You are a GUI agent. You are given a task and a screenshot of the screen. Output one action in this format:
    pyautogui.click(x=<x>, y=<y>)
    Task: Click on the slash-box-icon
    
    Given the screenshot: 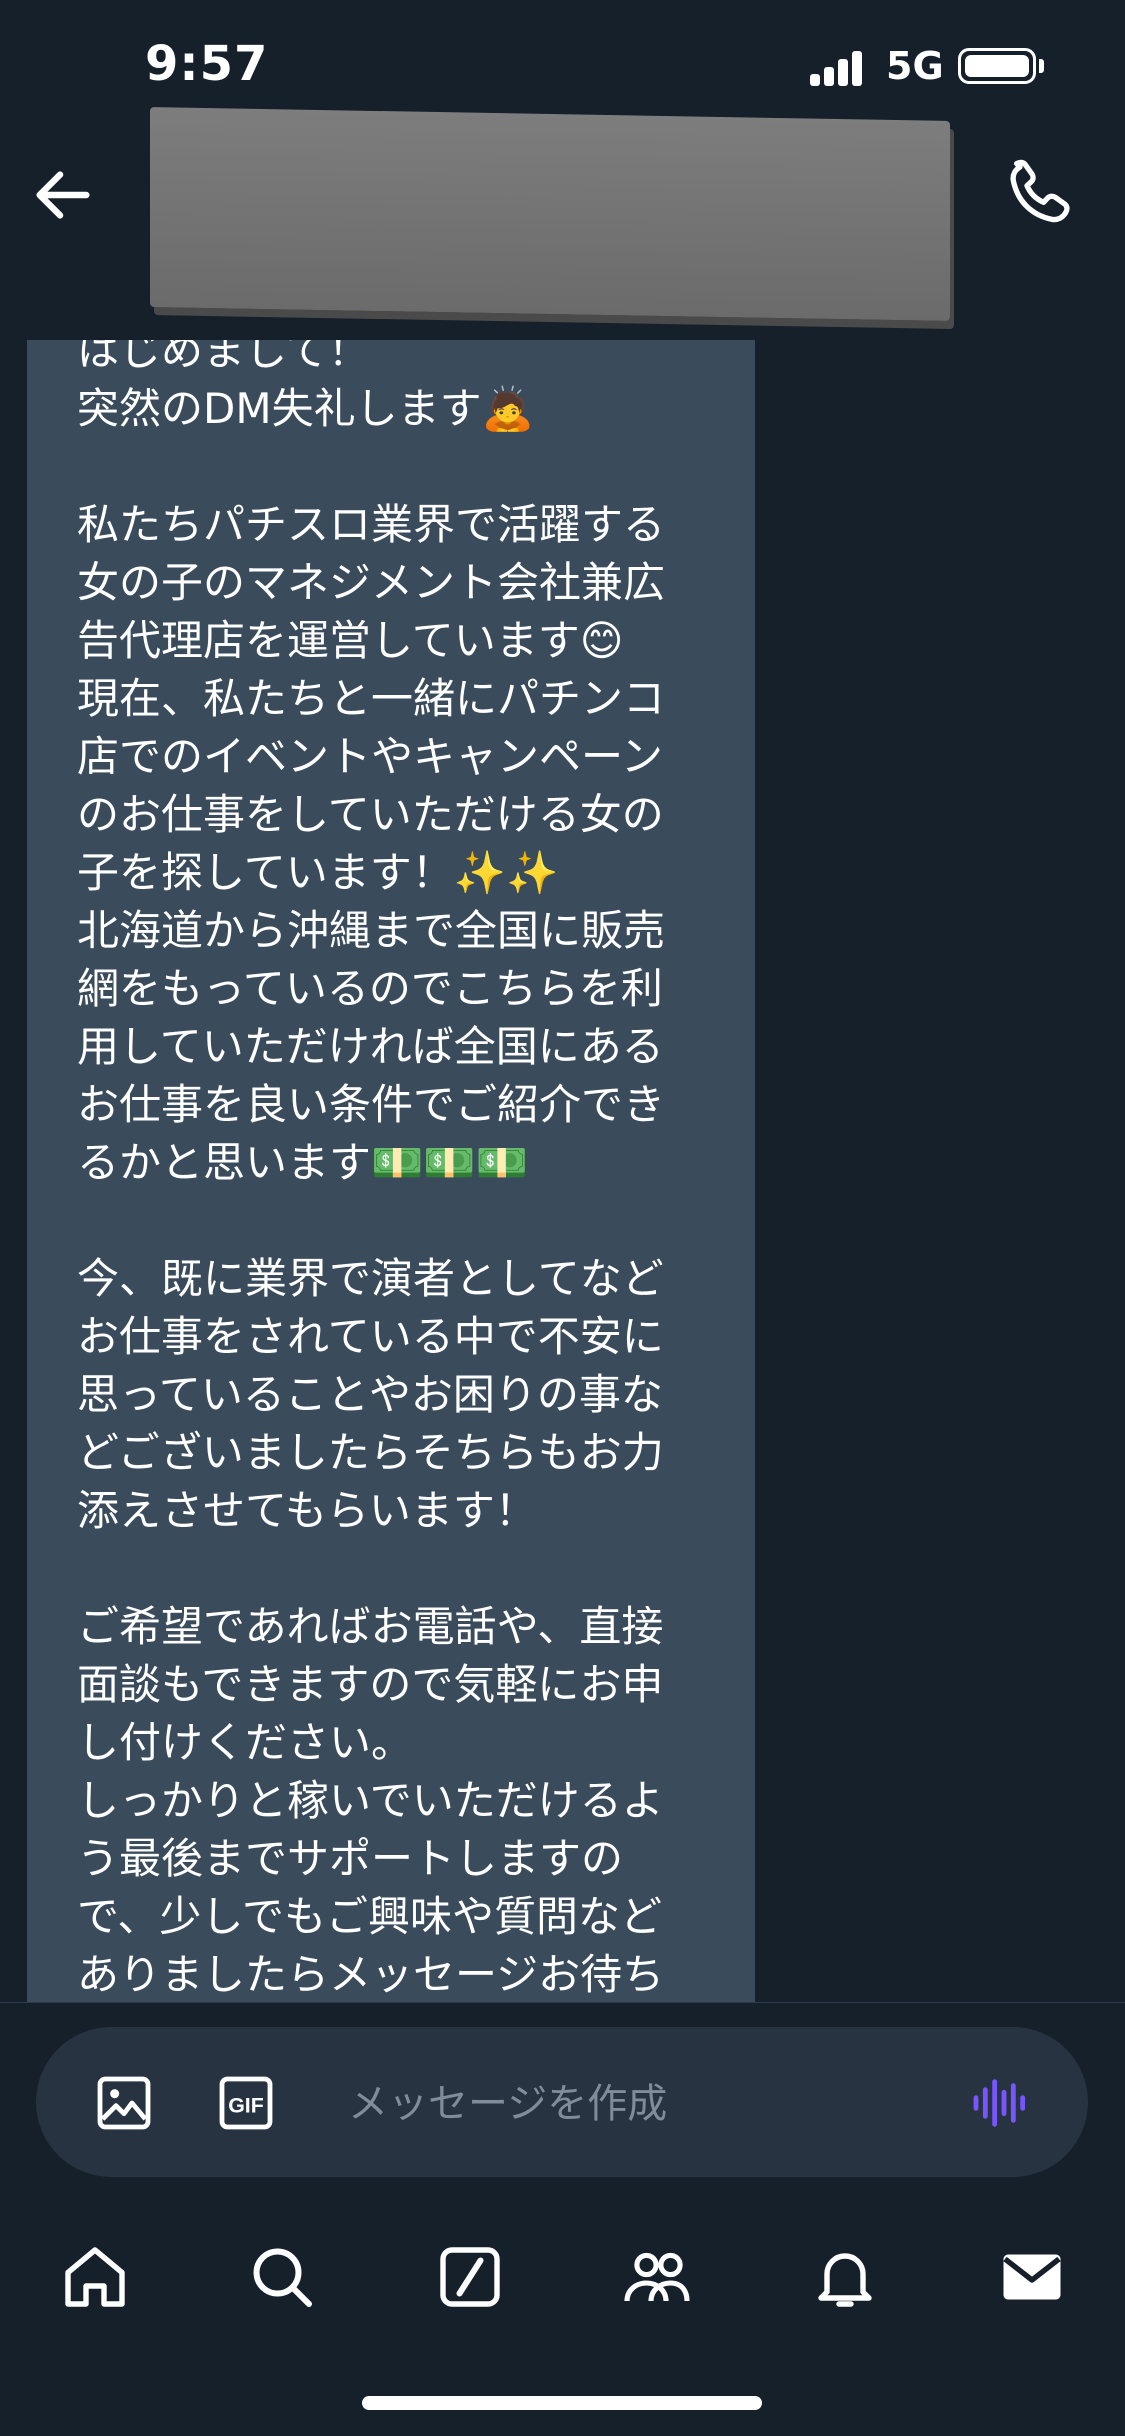 What is the action you would take?
    pyautogui.click(x=470, y=2277)
    